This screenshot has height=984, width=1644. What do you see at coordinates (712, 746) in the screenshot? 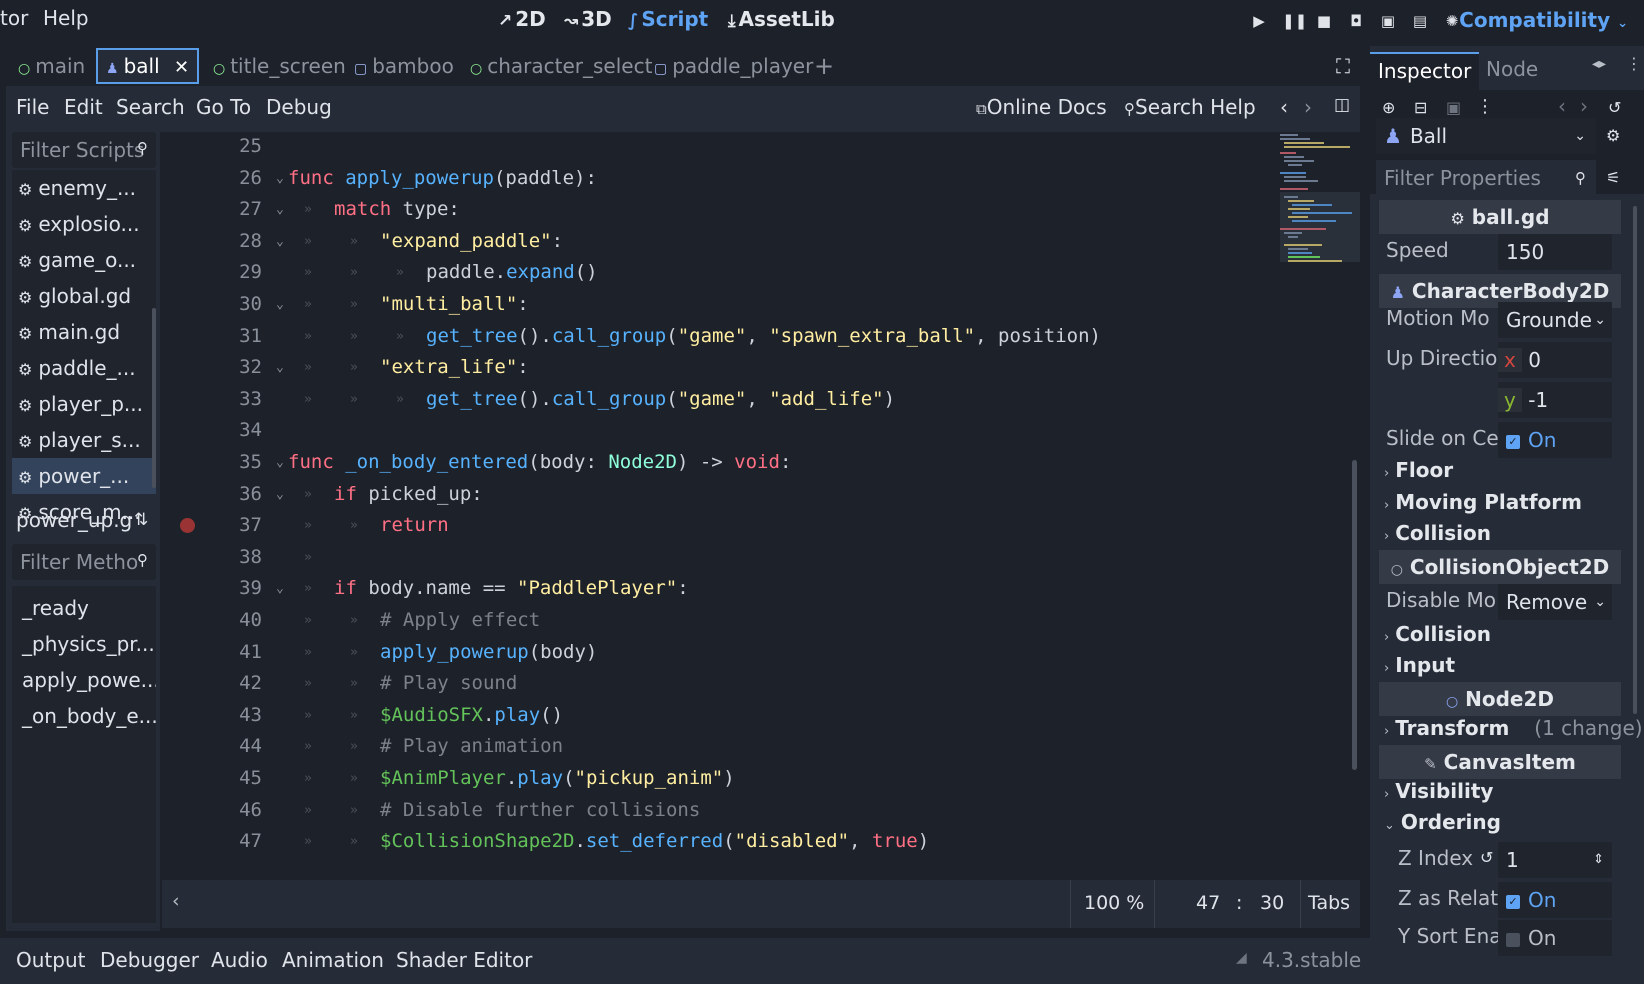
I see `code-line: 44 » » # Play animation` at bounding box center [712, 746].